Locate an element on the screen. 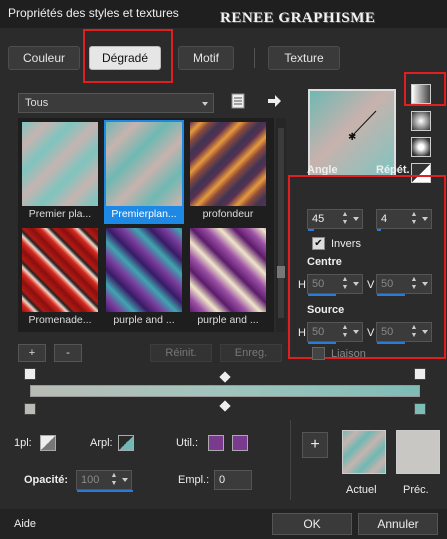 The height and width of the screenshot is (539, 447). tab-couleur: Couleur is located at coordinates (44, 58).